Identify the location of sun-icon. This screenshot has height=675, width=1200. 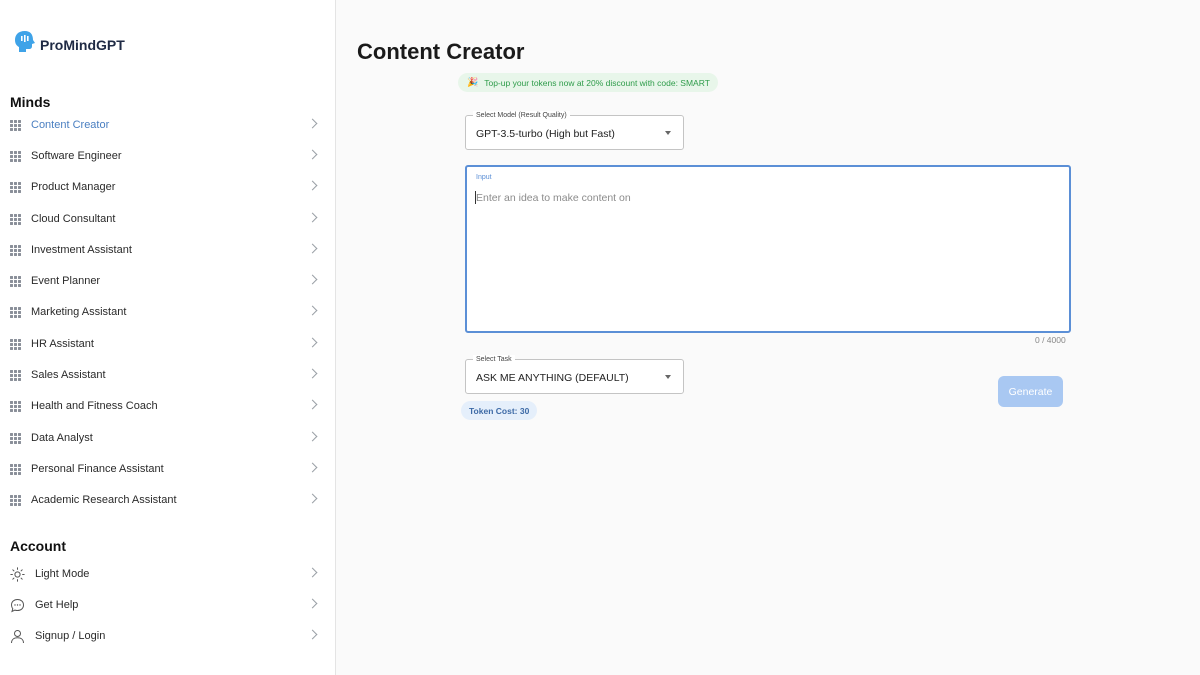
(17, 574).